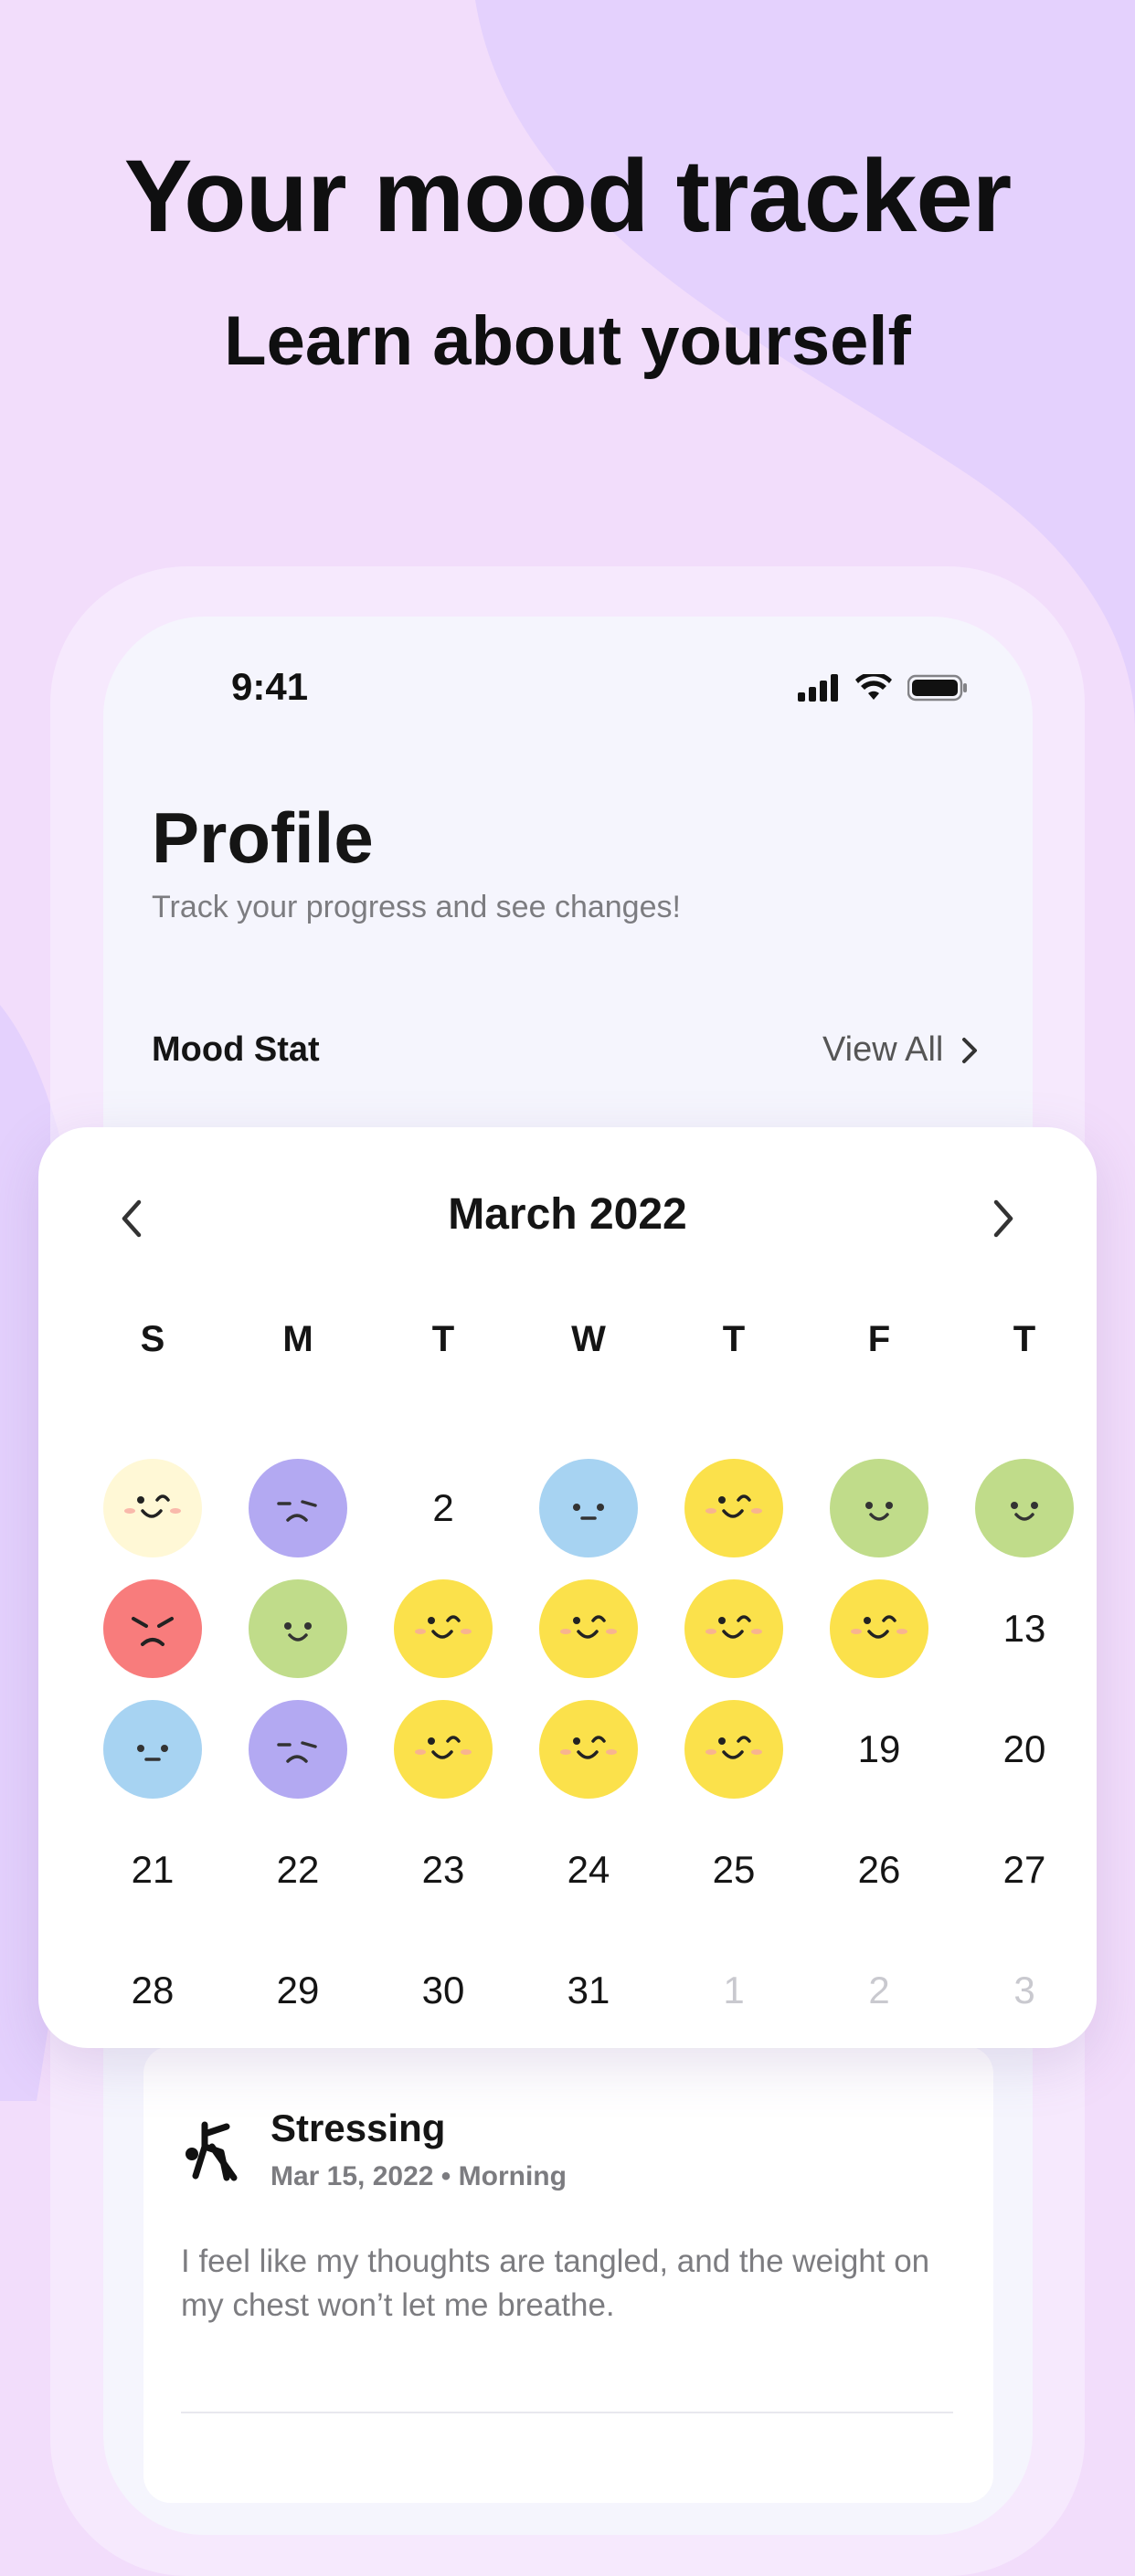 This screenshot has height=2576, width=1135. I want to click on calendar-day: 29, so click(298, 1991).